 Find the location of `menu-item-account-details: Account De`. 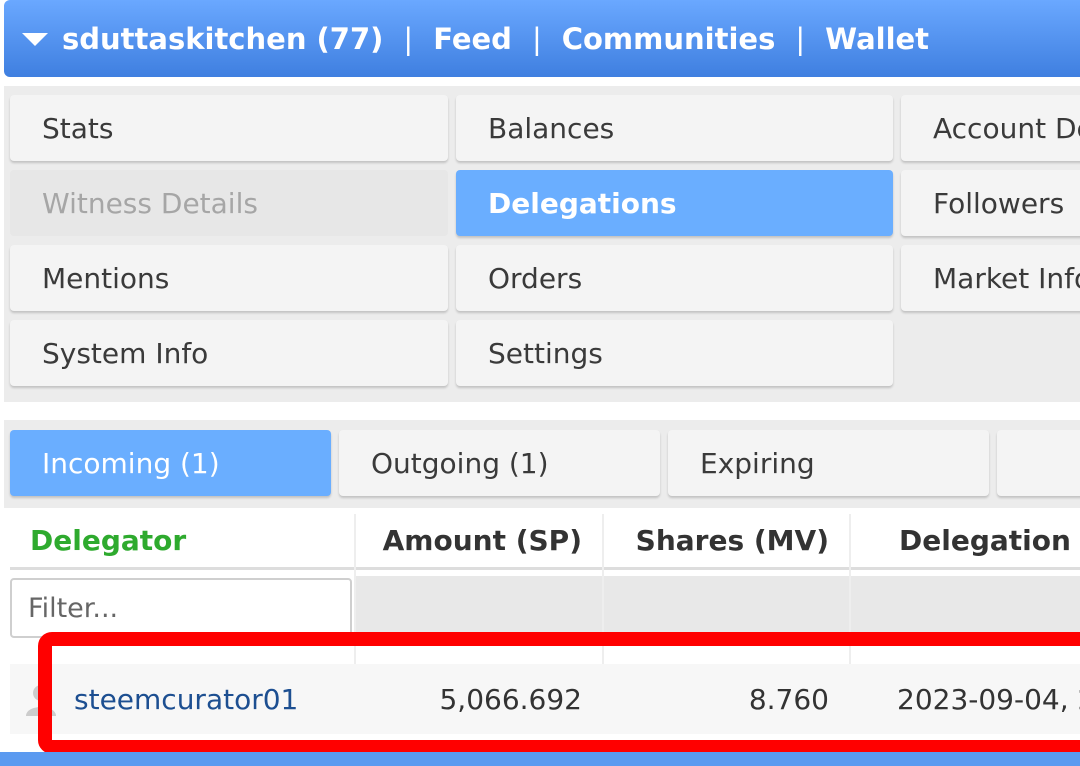

menu-item-account-details: Account De is located at coordinates (990, 128).